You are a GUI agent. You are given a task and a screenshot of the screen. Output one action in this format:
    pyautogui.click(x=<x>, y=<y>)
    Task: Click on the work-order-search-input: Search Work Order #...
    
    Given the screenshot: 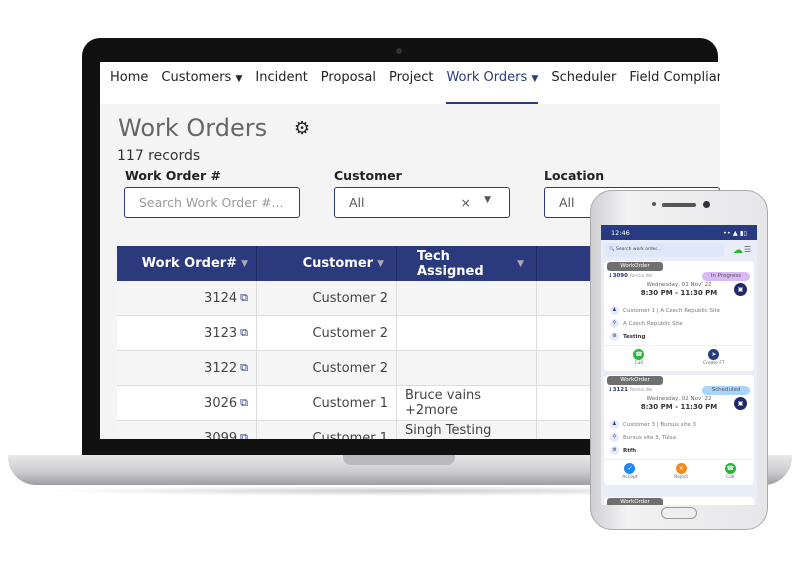 What is the action you would take?
    pyautogui.click(x=212, y=202)
    